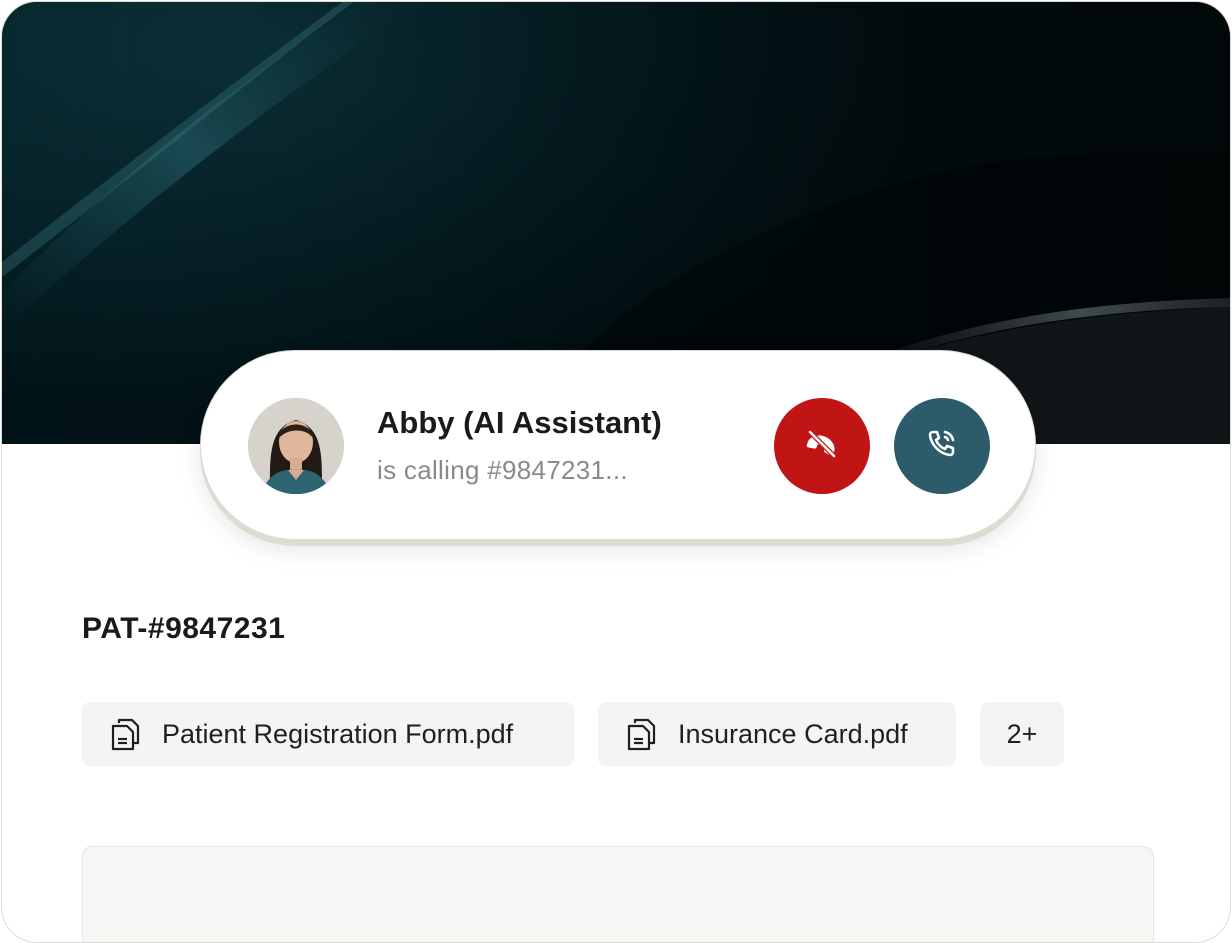 The width and height of the screenshot is (1232, 943). I want to click on more-attachments-button: 2+, so click(1022, 734).